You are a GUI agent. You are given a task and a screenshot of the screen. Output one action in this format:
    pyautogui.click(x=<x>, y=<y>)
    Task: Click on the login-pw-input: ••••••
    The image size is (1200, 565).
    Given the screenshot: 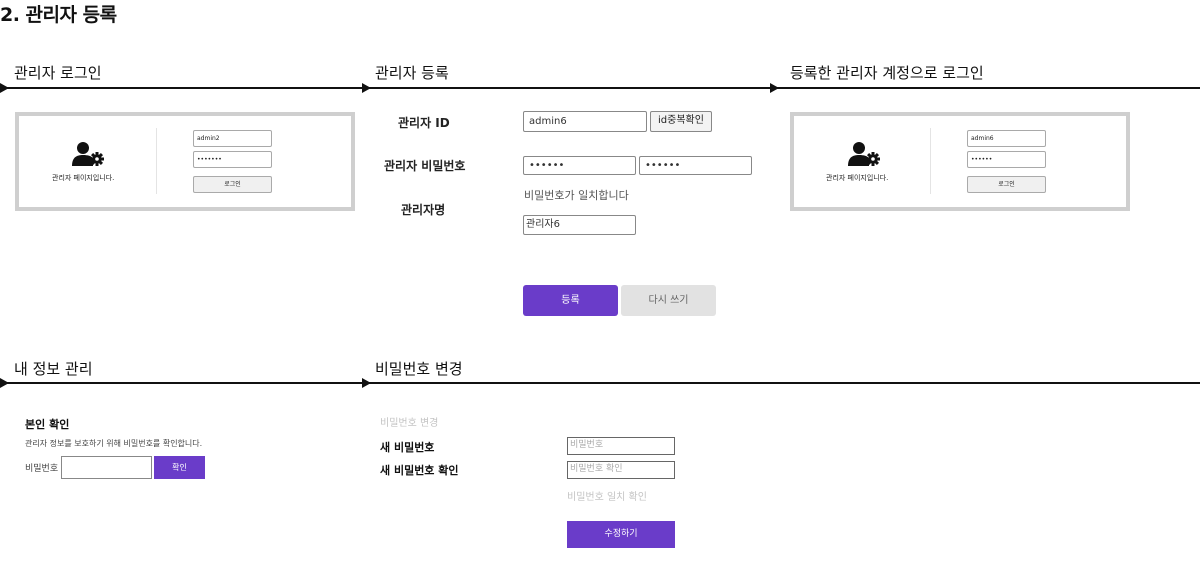 What is the action you would take?
    pyautogui.click(x=1006, y=159)
    